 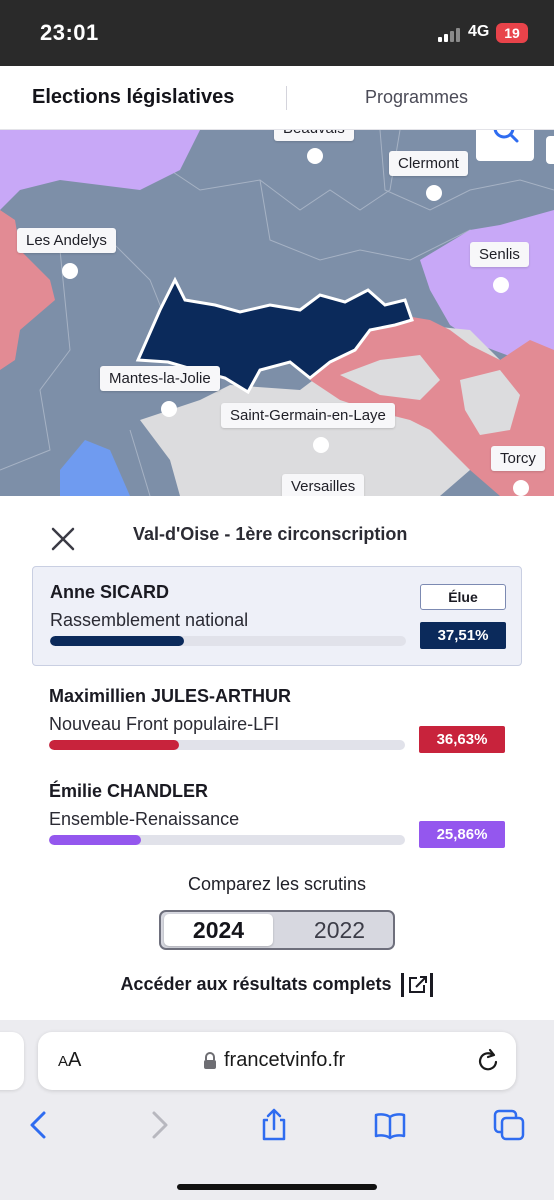 I want to click on candidate-name: Maximillien JULES-ARTHUR, so click(x=170, y=696).